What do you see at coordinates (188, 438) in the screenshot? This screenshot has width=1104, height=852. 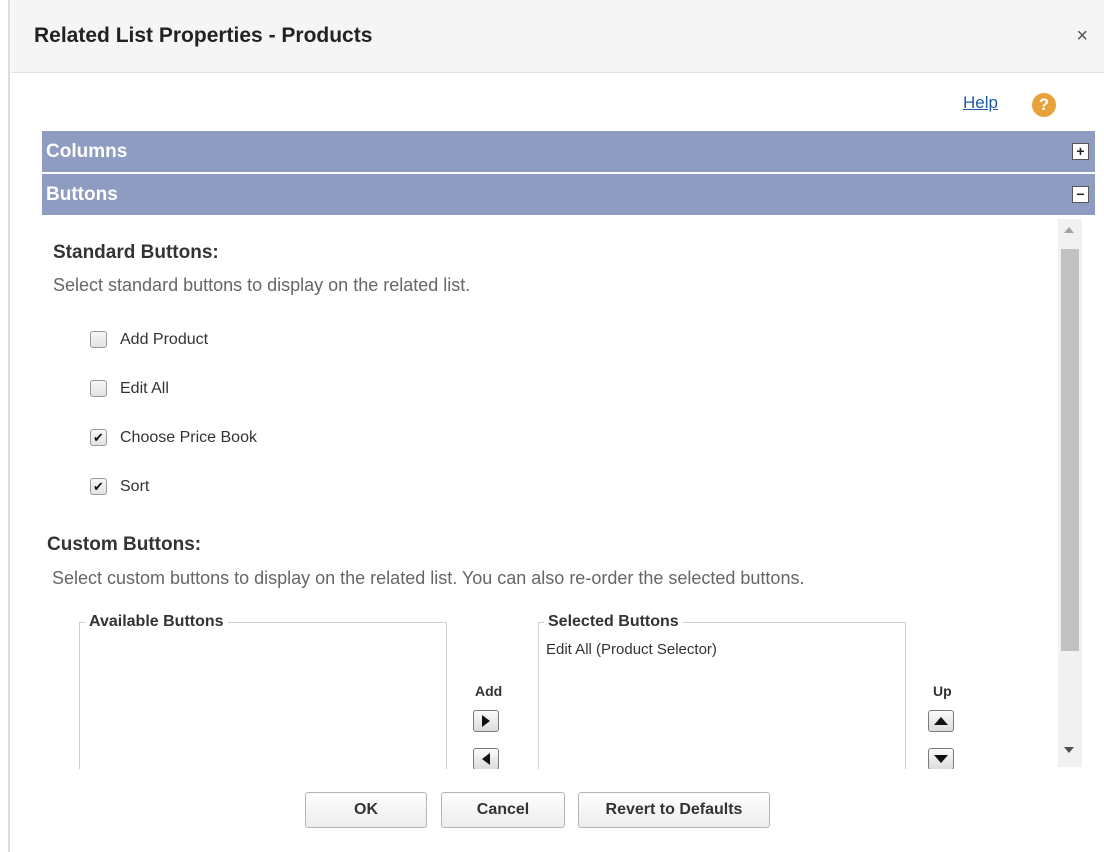 I see `checkbox-label: Choose Price Book` at bounding box center [188, 438].